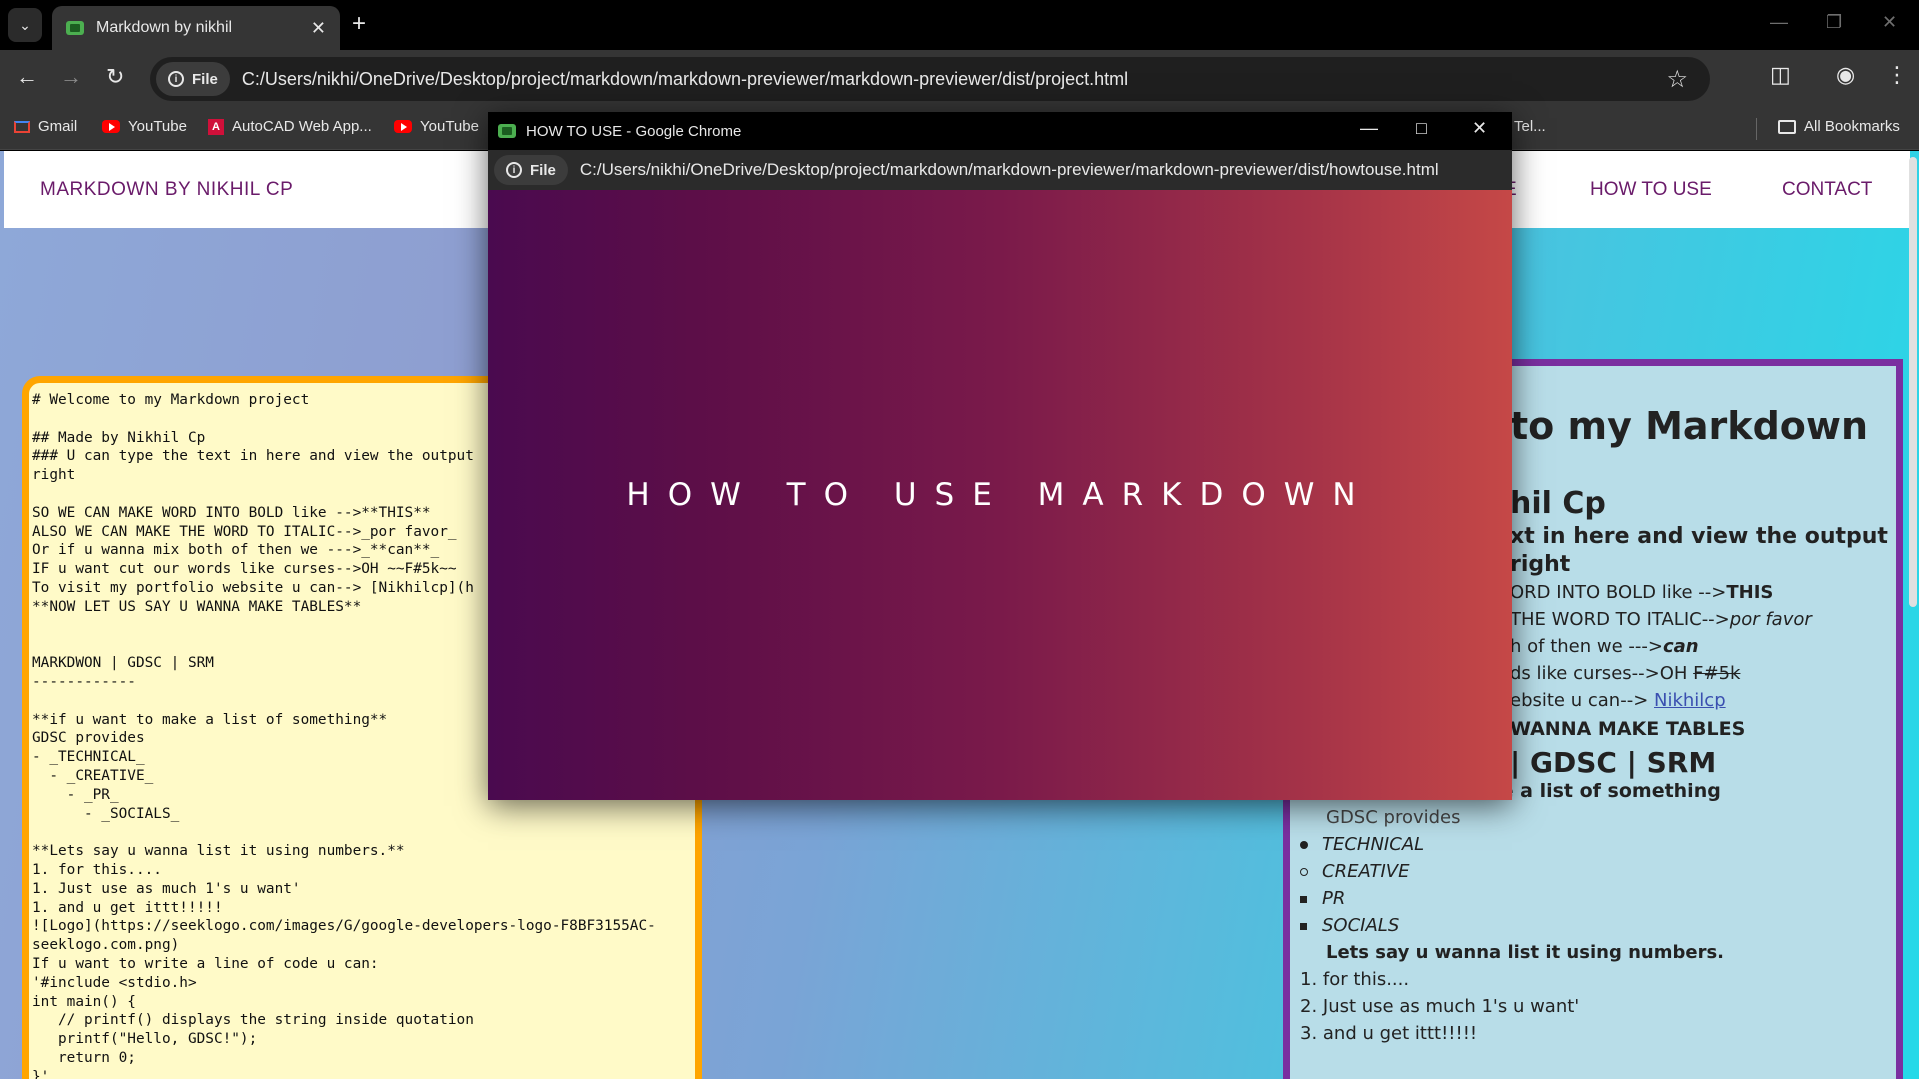 This screenshot has width=1919, height=1079. Describe the element at coordinates (1661, 619) in the screenshot. I see `preview-italic-line: THE WORD TO ITALIC-->por favor` at that location.